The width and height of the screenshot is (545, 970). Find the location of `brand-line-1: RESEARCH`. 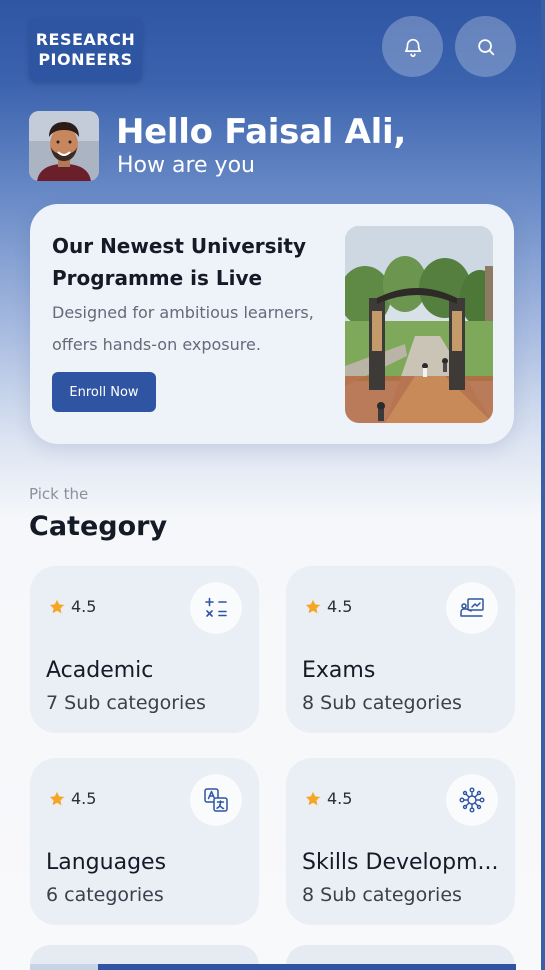

brand-line-1: RESEARCH is located at coordinates (85, 39).